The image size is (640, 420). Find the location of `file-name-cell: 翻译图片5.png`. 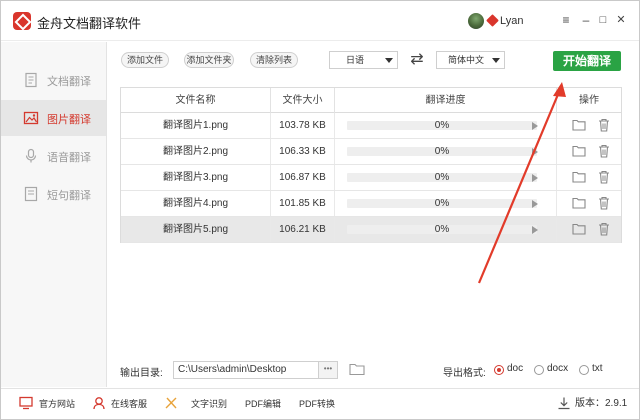

file-name-cell: 翻译图片5.png is located at coordinates (196, 229).